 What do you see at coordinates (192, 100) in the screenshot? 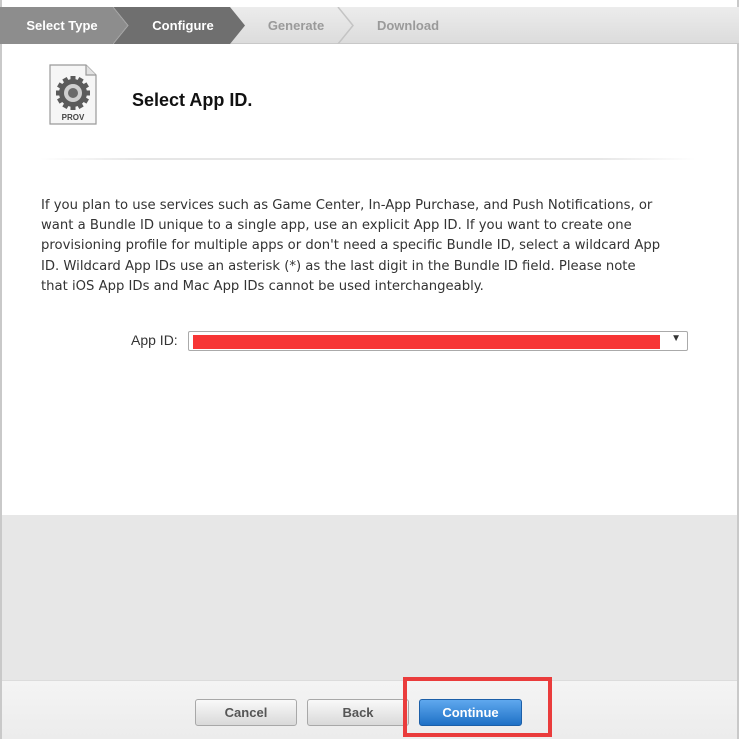
I see `page-title: Select App ID.` at bounding box center [192, 100].